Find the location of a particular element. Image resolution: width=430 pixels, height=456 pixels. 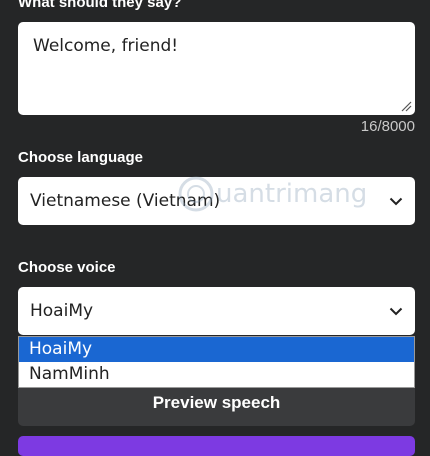

resize-handle-icon is located at coordinates (406, 106).